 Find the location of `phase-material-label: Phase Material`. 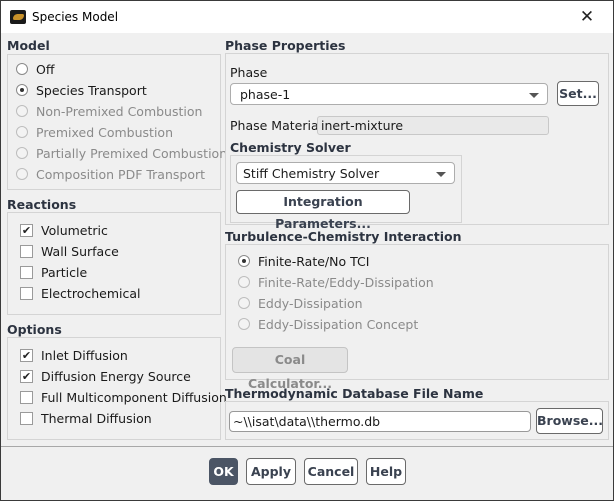

phase-material-label: Phase Material is located at coordinates (276, 125).